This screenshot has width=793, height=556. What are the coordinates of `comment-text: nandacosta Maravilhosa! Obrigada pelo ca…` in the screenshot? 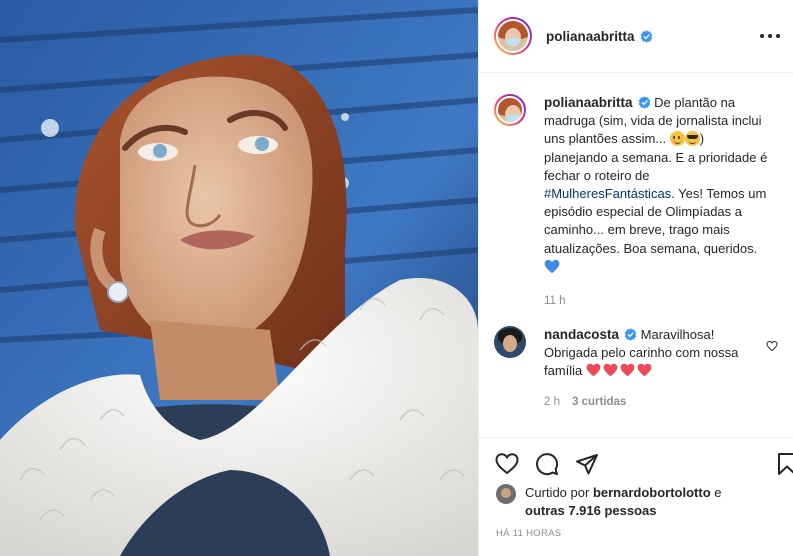 It's located at (663, 368).